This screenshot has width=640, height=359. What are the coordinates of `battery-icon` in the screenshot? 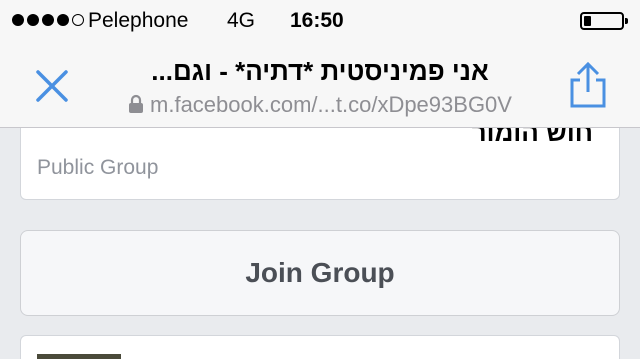 It's located at (604, 21).